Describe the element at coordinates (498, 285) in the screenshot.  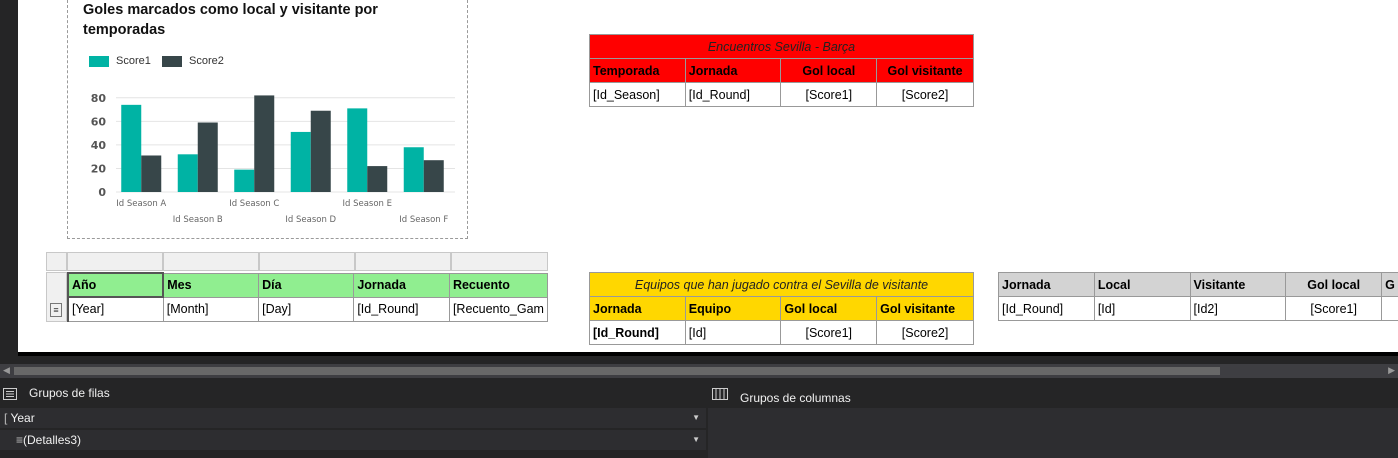
I see `header-recuento: Recuento` at that location.